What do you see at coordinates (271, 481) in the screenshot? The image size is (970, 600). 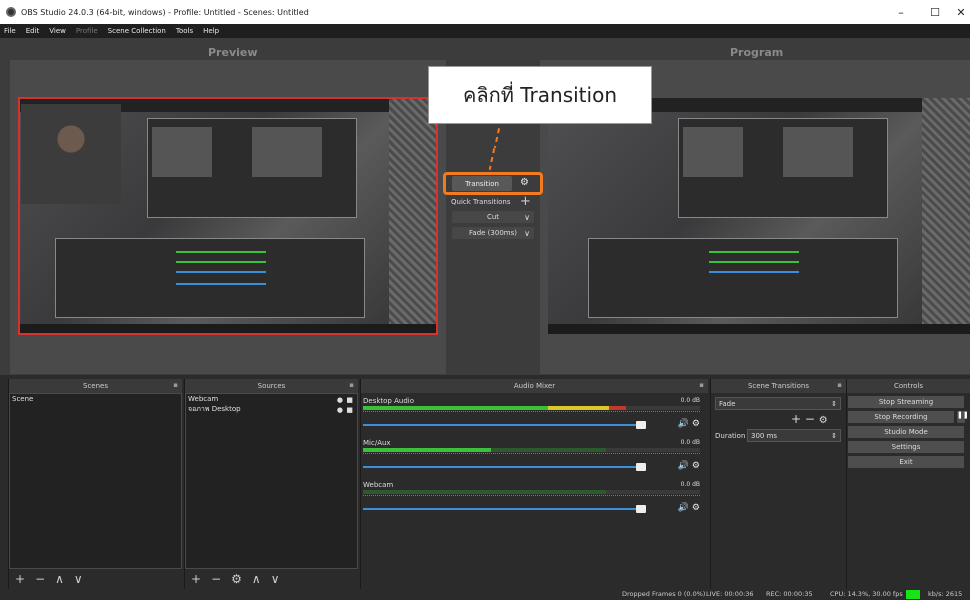 I see `sources-list: Webcam ● ■ จอภาพ Desktop ● ■` at bounding box center [271, 481].